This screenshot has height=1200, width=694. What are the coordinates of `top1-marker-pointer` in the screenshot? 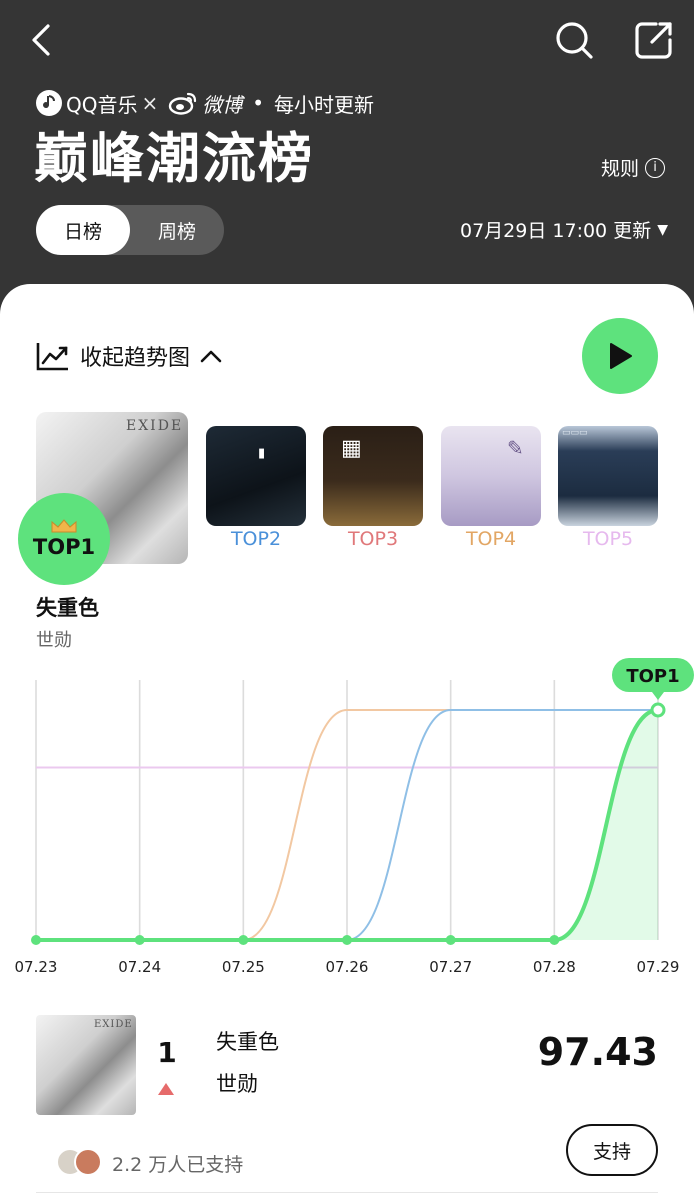 It's located at (658, 696).